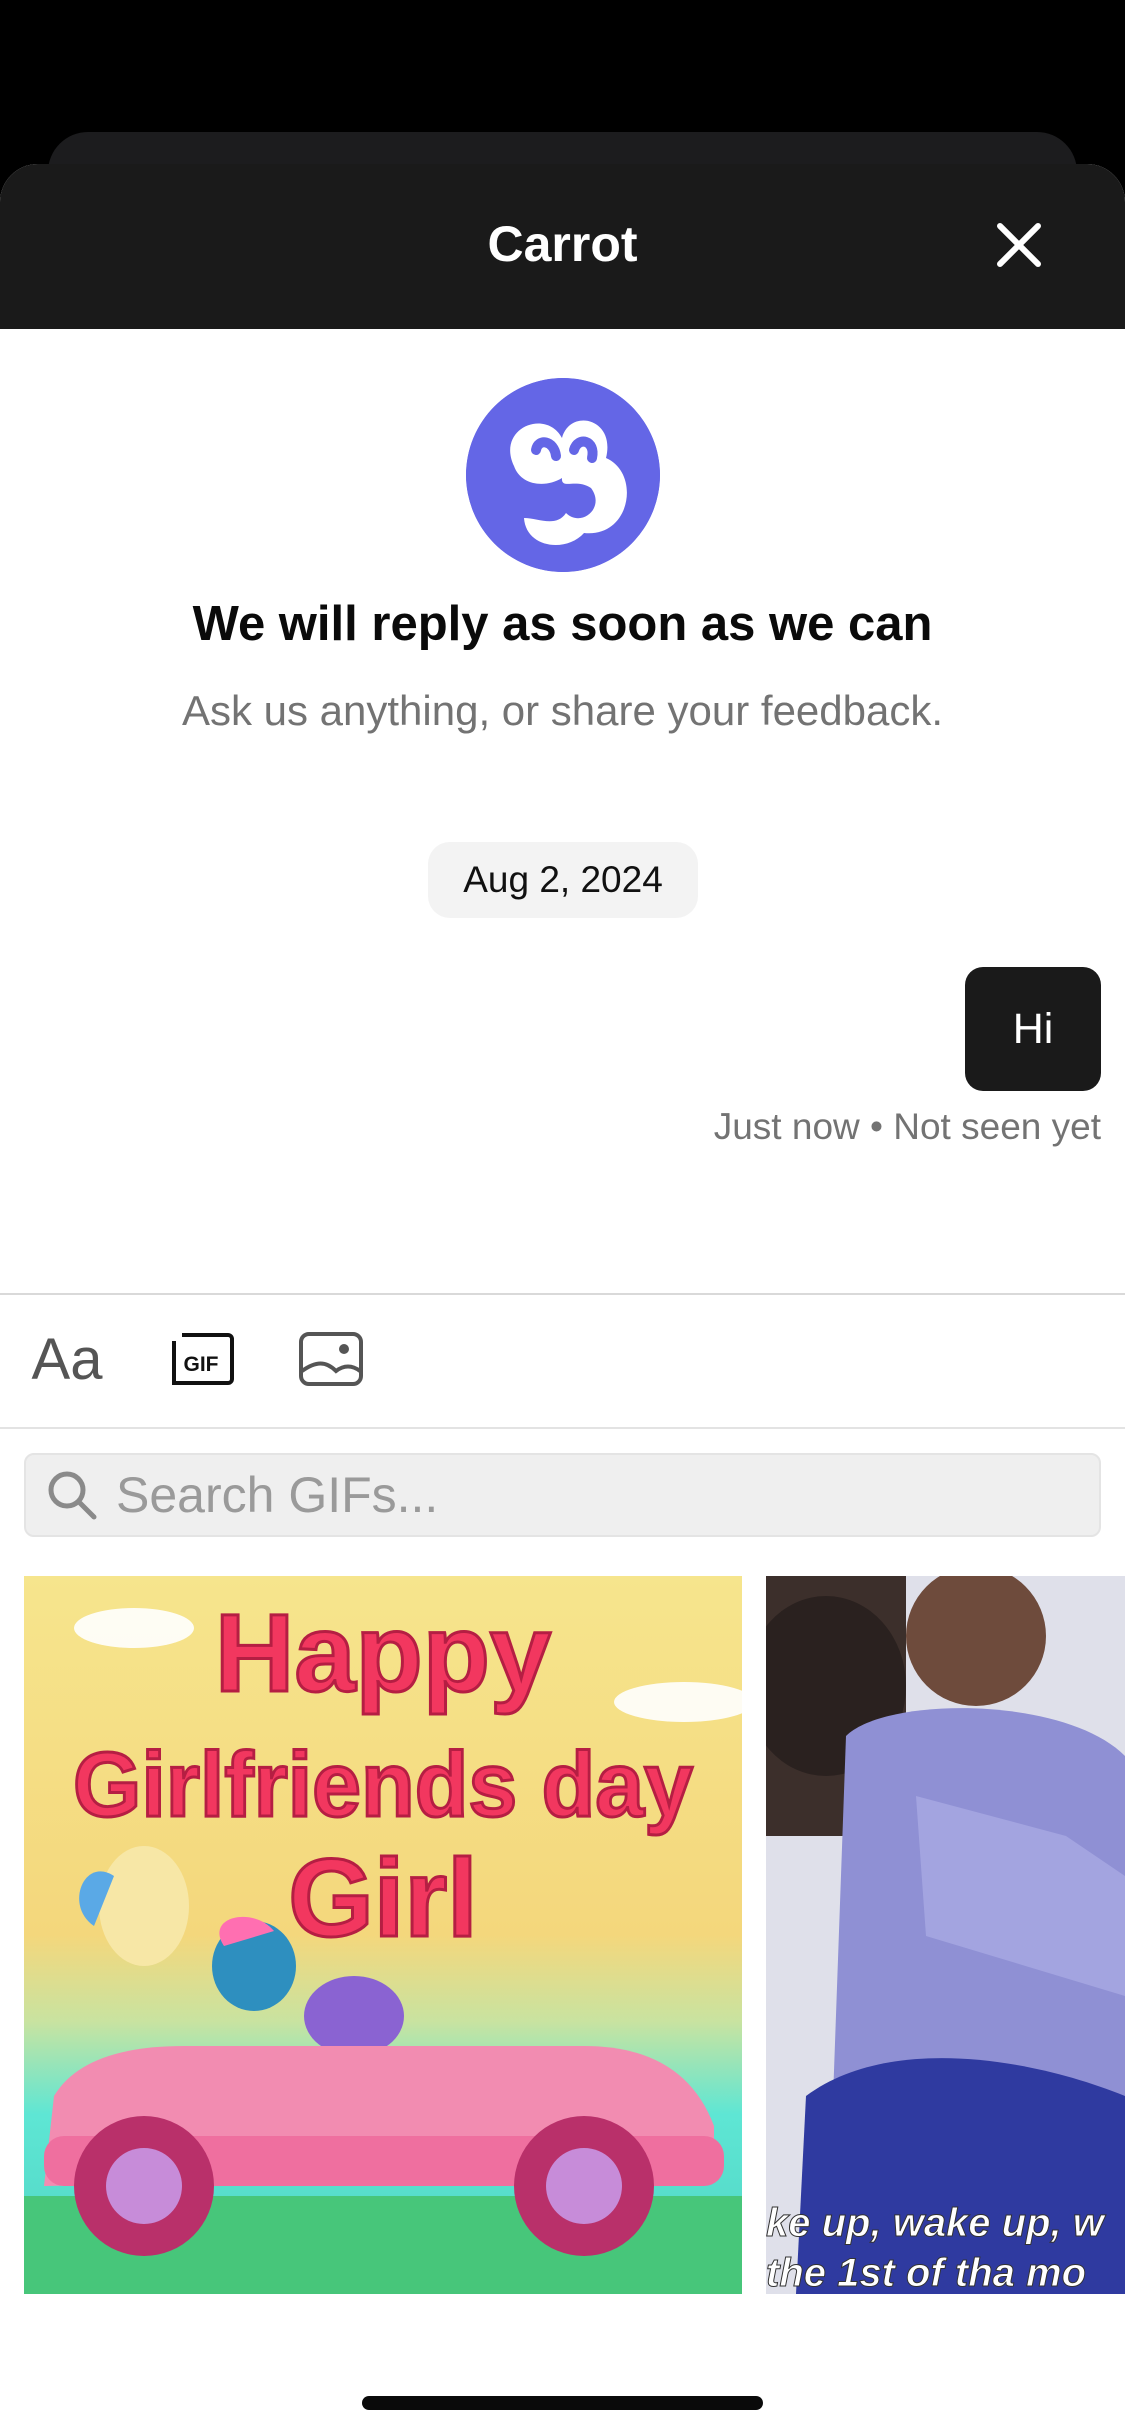 The image size is (1125, 2436). What do you see at coordinates (1033, 1029) in the screenshot?
I see `message-bubble: Hi` at bounding box center [1033, 1029].